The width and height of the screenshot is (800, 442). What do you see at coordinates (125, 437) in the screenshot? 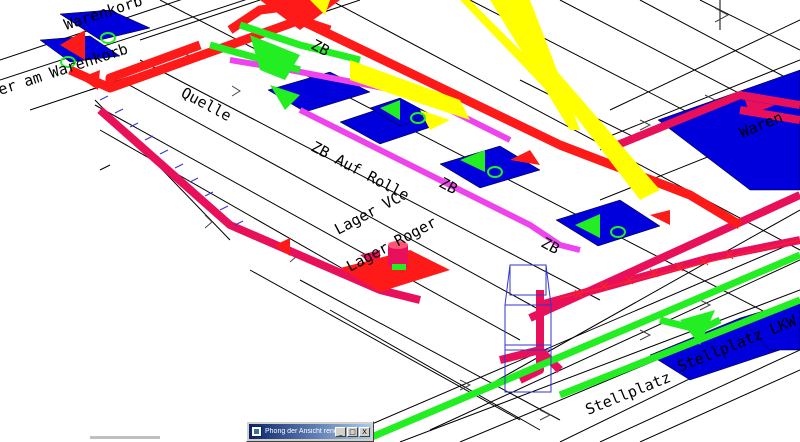
I see `taskbar-strip` at bounding box center [125, 437].